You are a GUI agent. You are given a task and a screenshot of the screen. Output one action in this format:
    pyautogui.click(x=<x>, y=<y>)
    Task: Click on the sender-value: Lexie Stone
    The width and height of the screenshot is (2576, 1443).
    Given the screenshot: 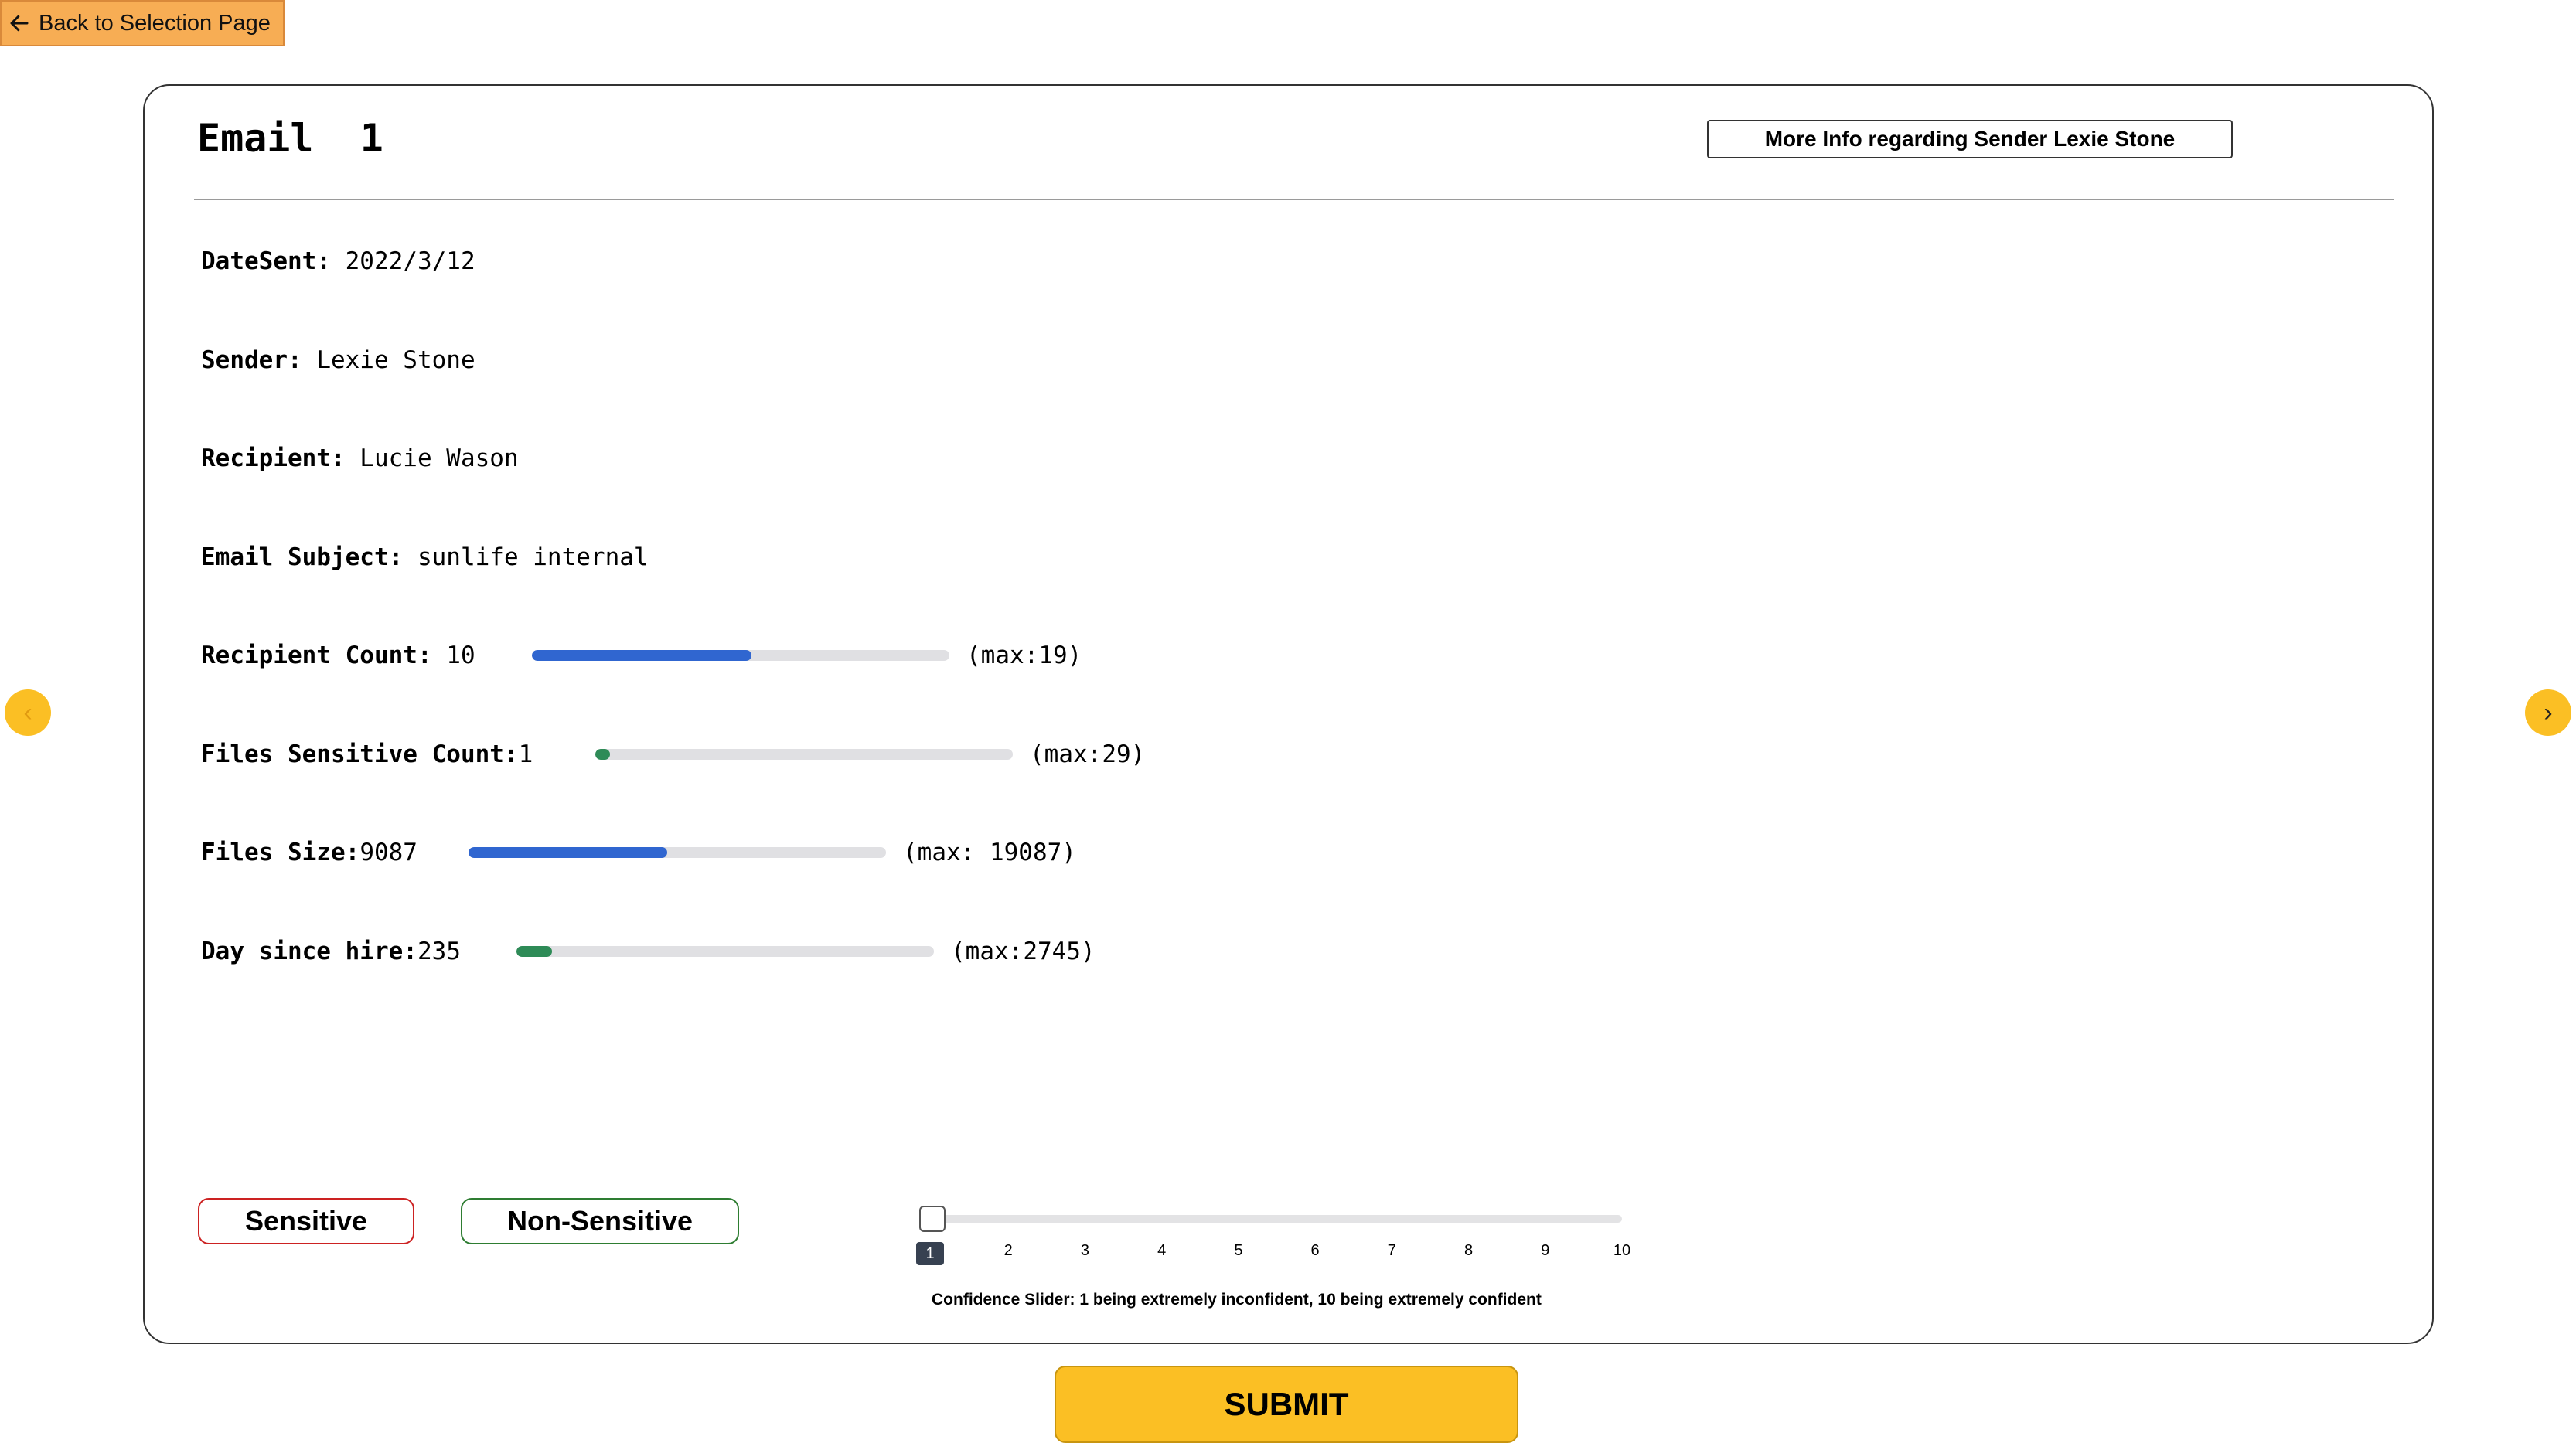 What is the action you would take?
    pyautogui.click(x=388, y=360)
    